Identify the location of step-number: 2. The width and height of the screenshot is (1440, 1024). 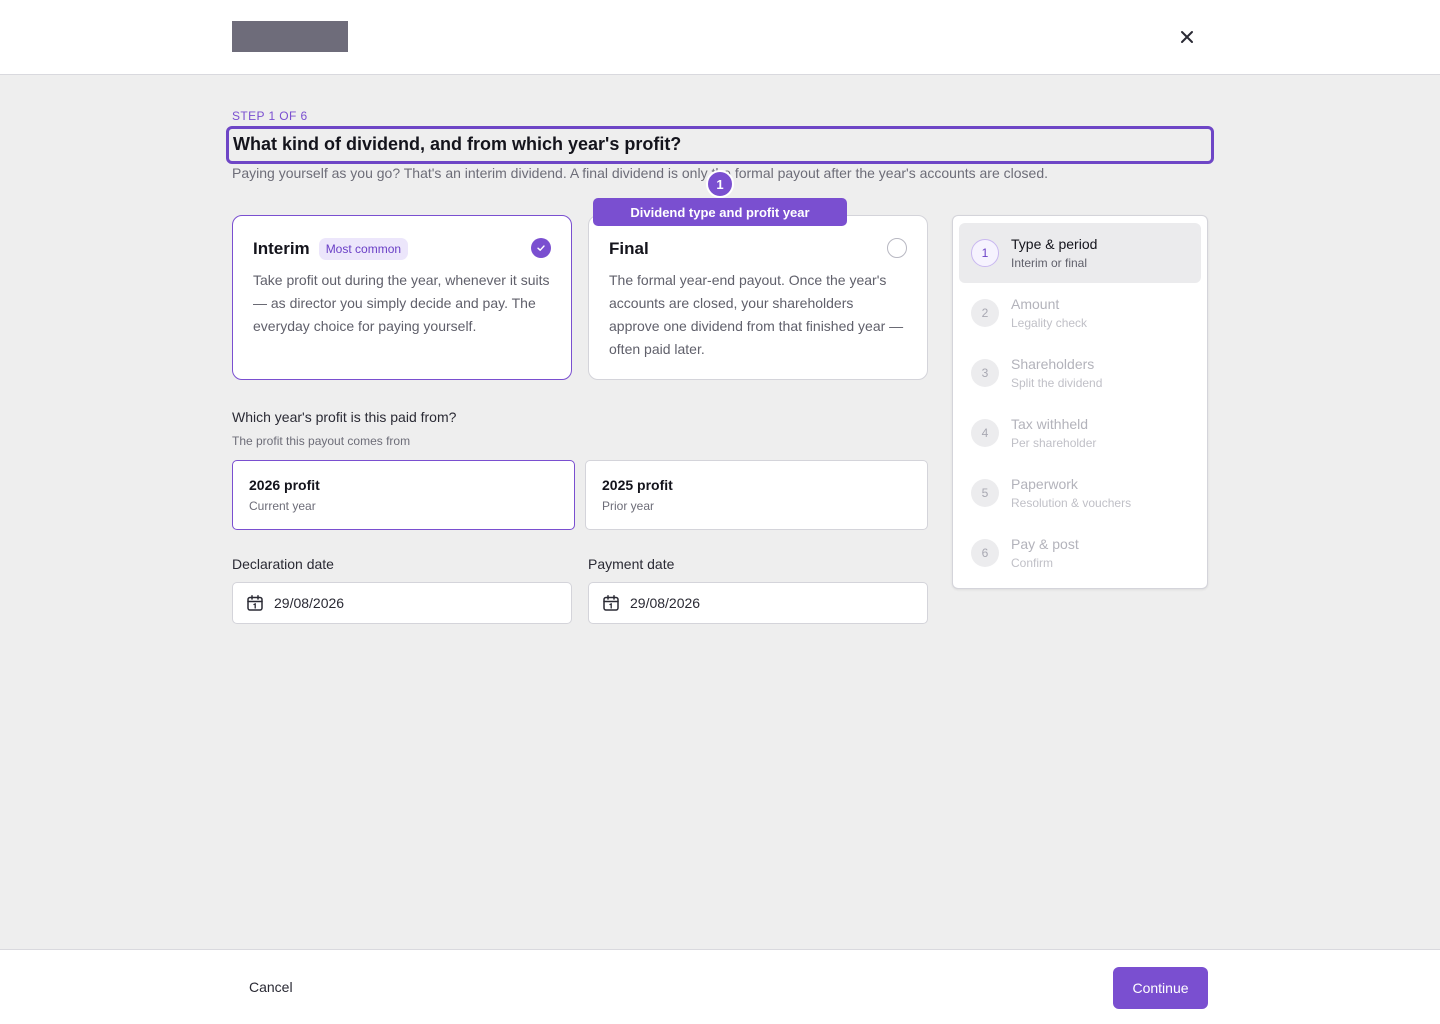
(985, 313).